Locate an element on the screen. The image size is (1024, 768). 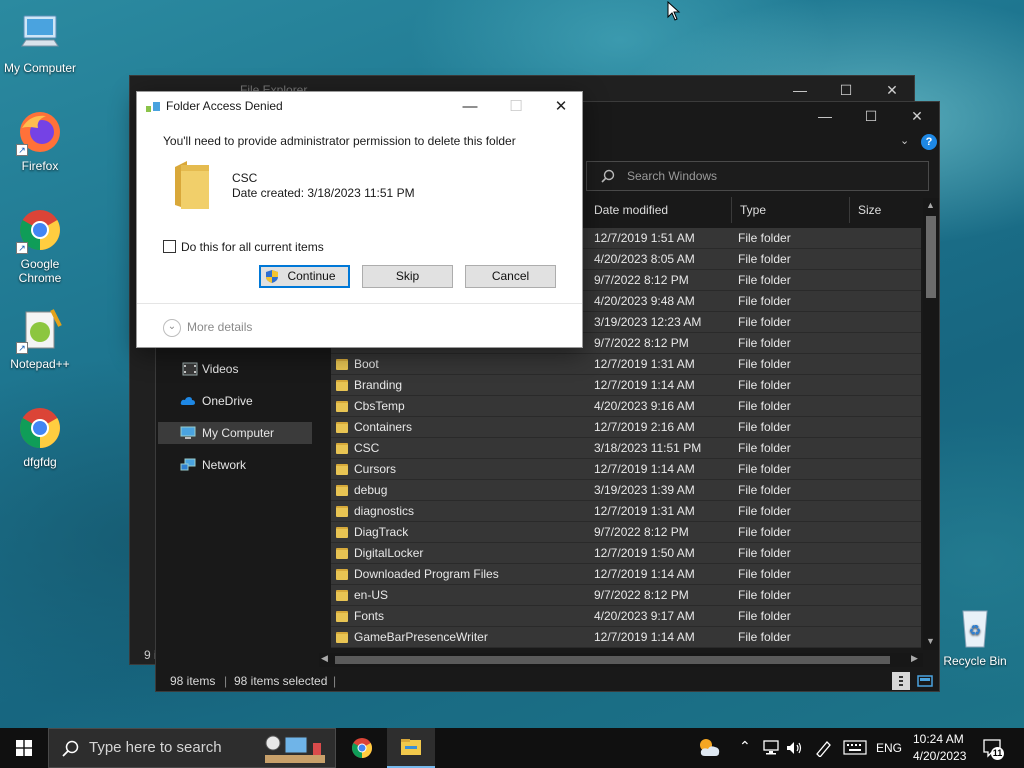
scroll-left-icon: ◀ is located at coordinates (324, 658).